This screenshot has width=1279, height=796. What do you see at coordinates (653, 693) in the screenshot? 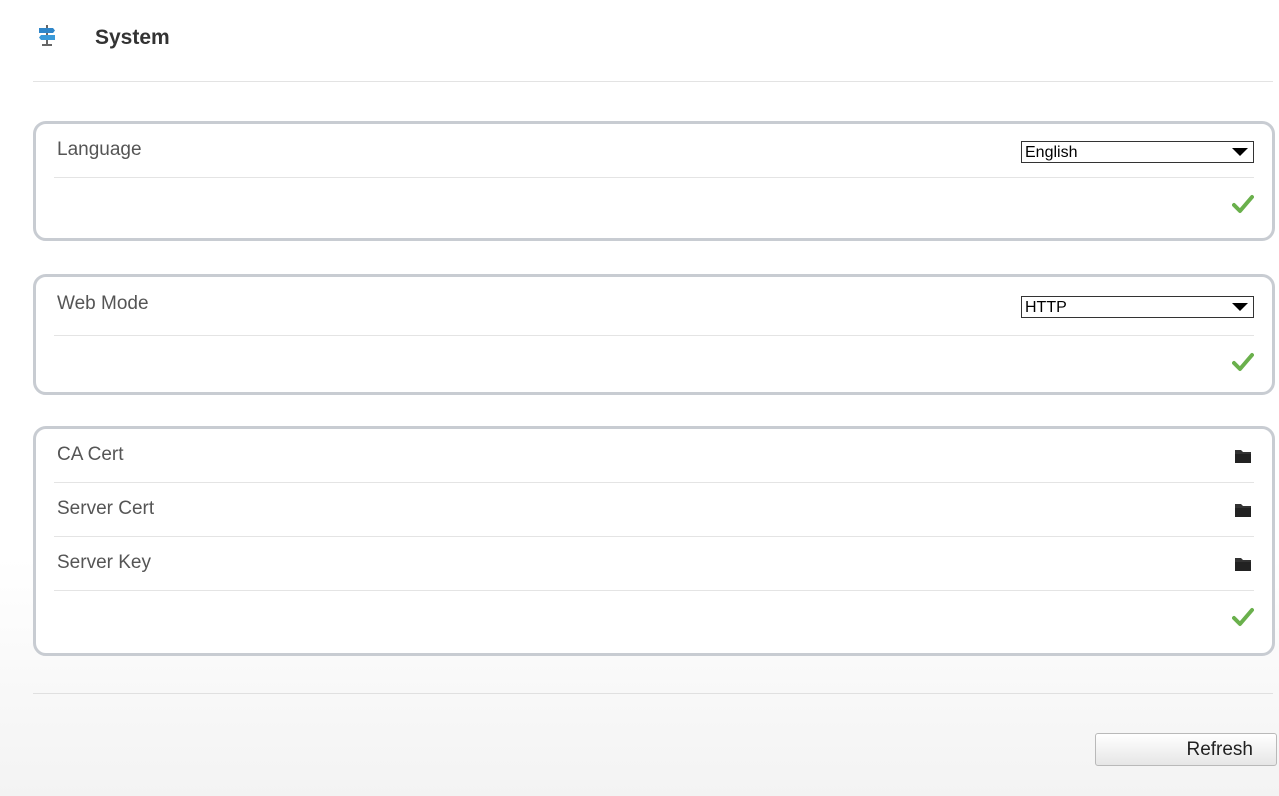
I see `footer-divider` at bounding box center [653, 693].